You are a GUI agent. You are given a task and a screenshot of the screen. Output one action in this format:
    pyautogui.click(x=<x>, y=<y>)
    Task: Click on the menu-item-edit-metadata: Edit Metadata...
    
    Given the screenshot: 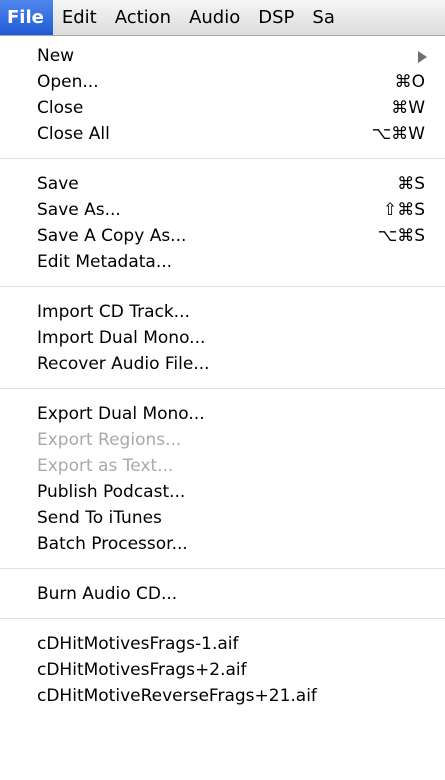 What is the action you would take?
    pyautogui.click(x=222, y=262)
    